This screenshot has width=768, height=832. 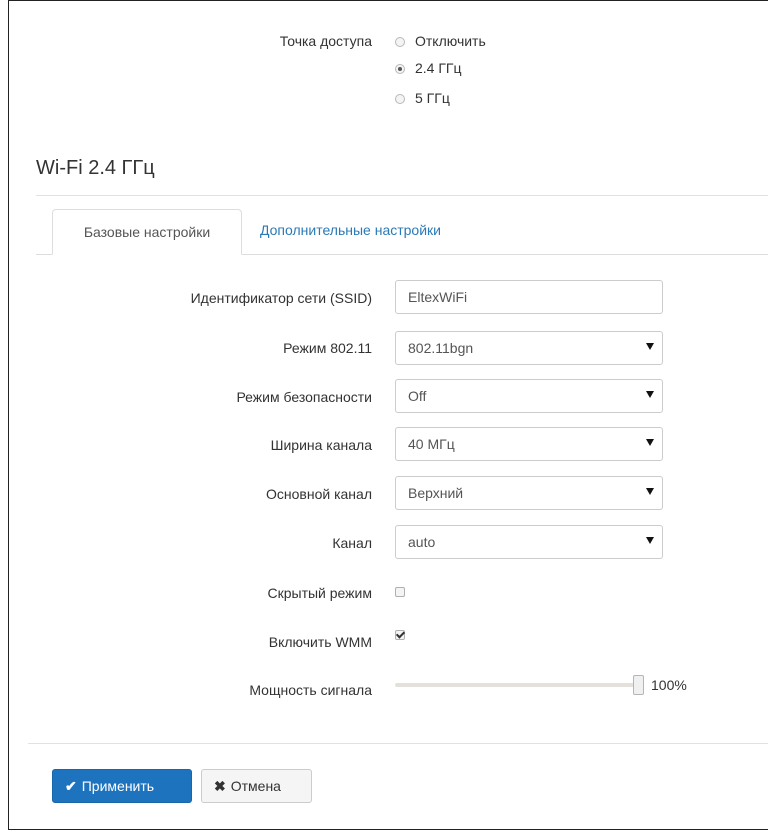 What do you see at coordinates (350, 230) in the screenshot?
I see `tab-advanced-settings: Дополнительные настройки` at bounding box center [350, 230].